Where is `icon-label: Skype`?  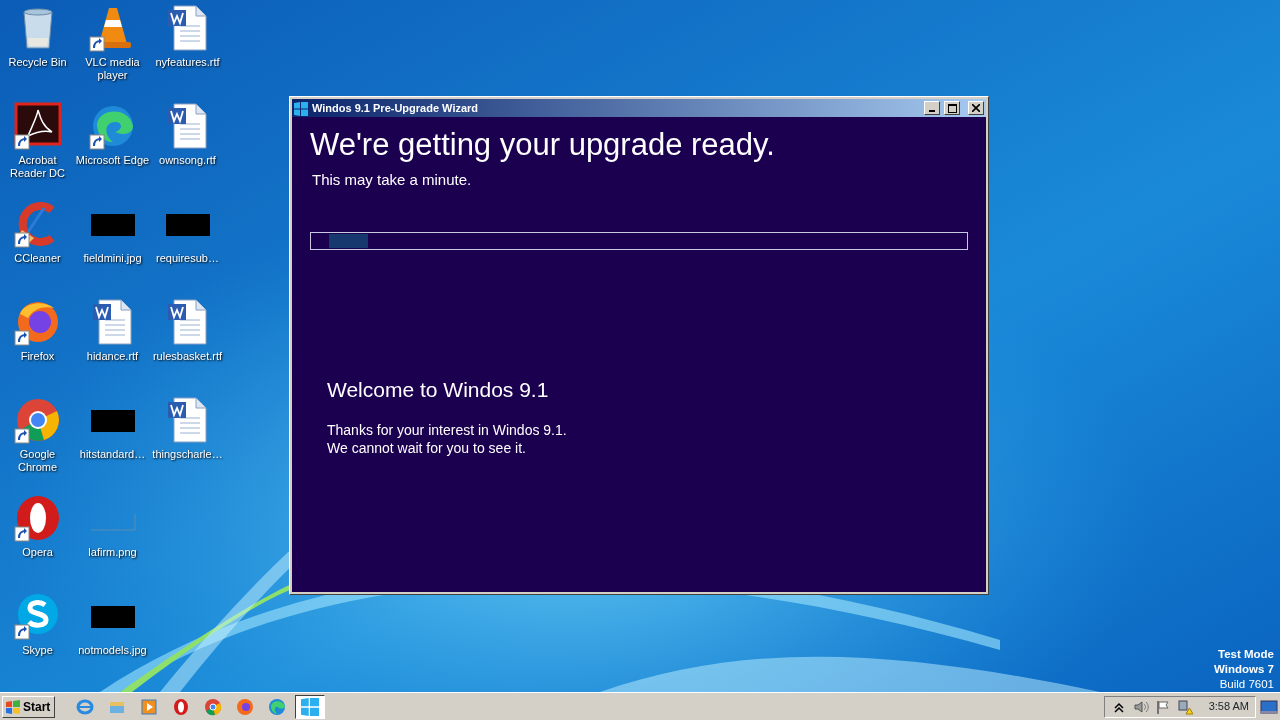 icon-label: Skype is located at coordinates (37, 650).